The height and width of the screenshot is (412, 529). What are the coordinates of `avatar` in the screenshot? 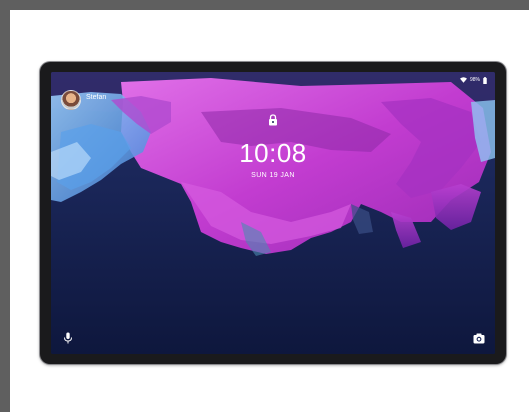 It's located at (71, 100).